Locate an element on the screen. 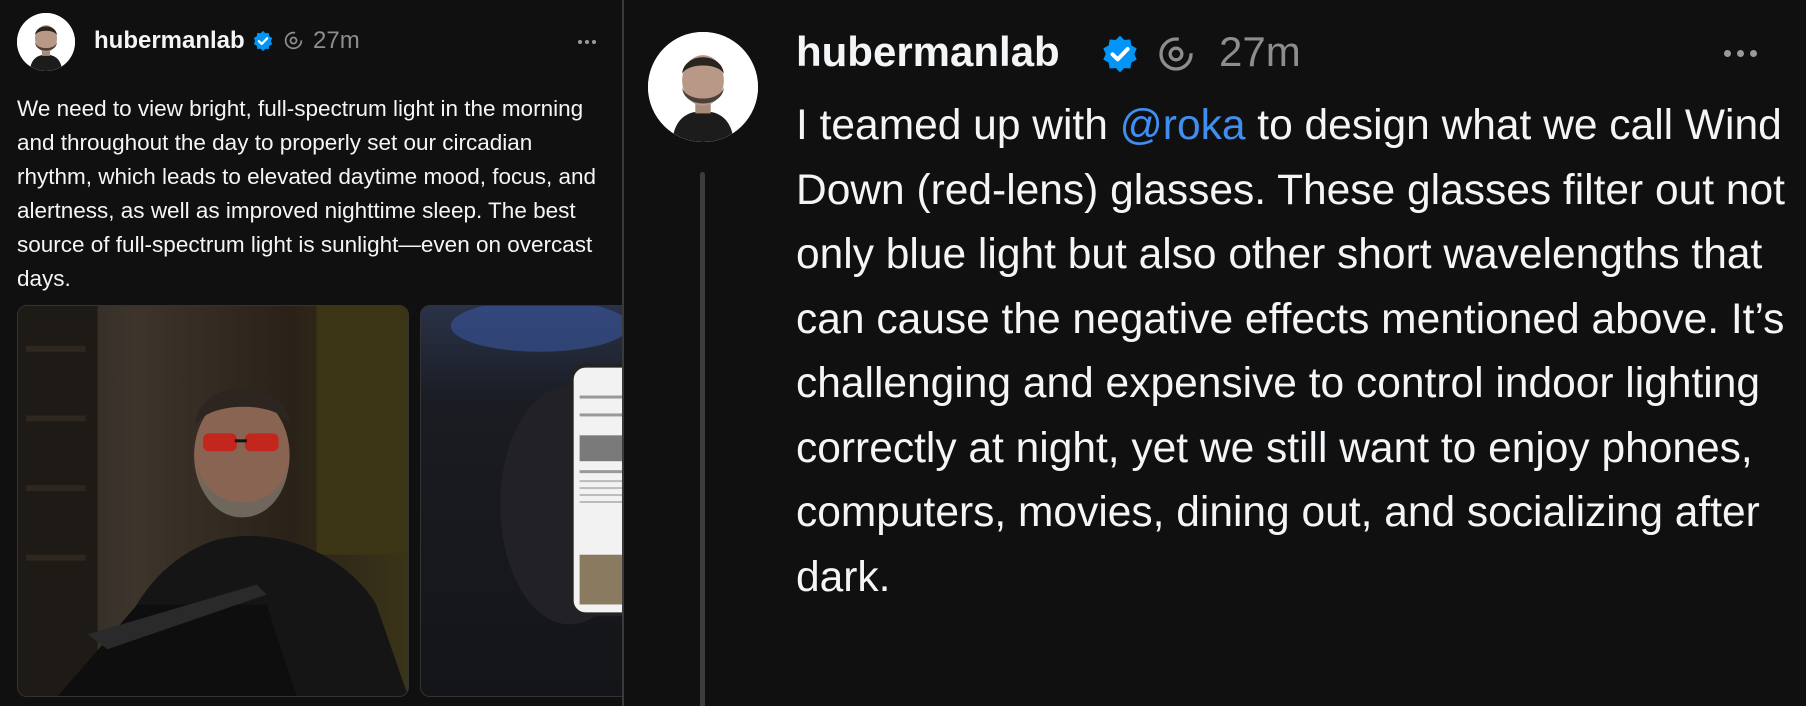  thread-connector-line is located at coordinates (702, 439).